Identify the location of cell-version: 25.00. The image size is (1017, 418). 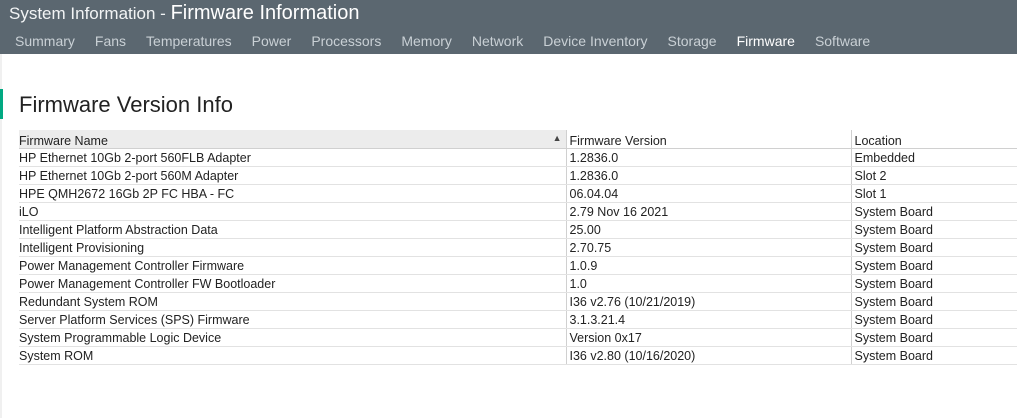
(708, 229).